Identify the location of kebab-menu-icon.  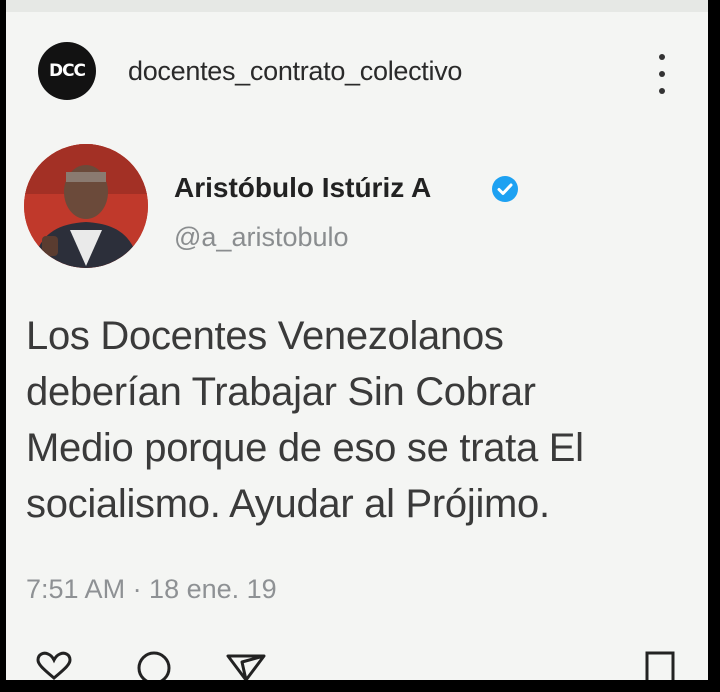
(662, 74).